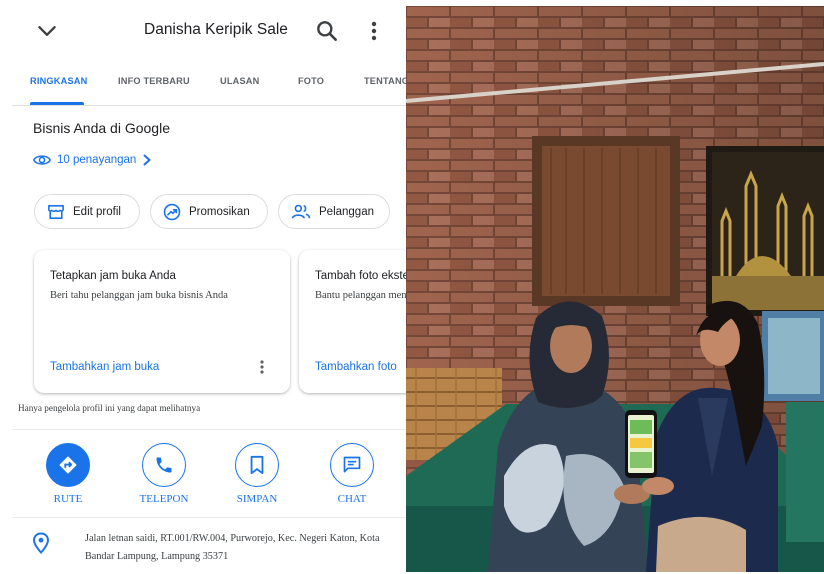 The width and height of the screenshot is (824, 574). I want to click on business-name-title: Danisha Keripik Sale, so click(216, 29).